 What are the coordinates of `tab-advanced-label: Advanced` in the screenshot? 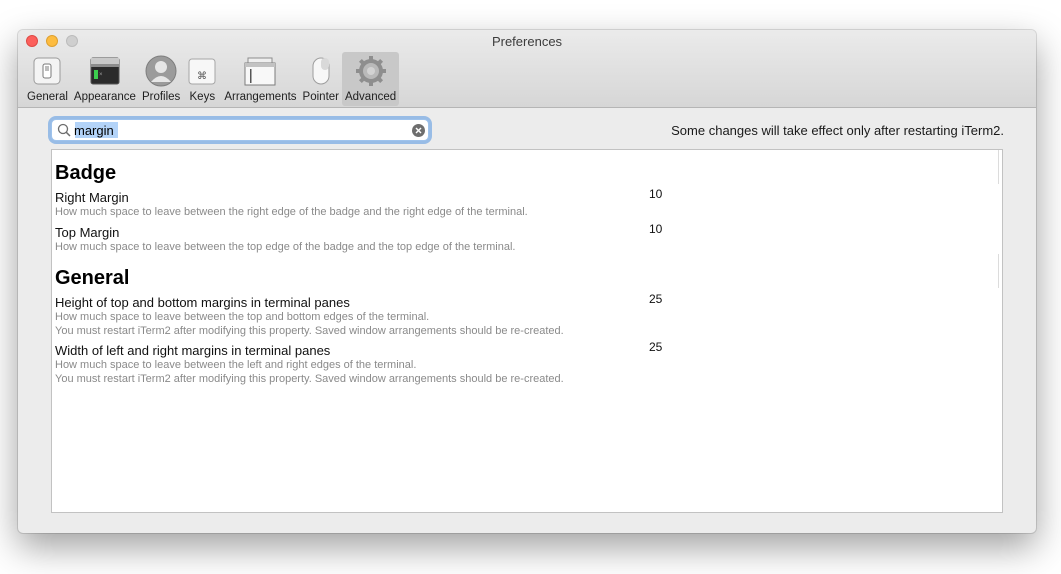 It's located at (370, 97).